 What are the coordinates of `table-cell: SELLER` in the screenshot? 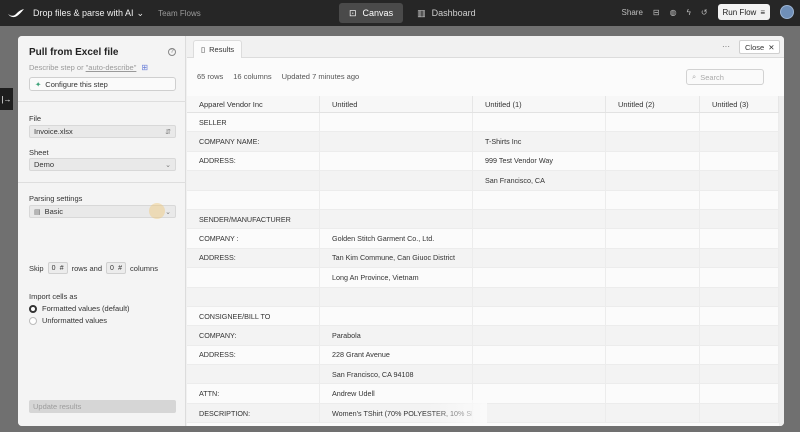 It's located at (253, 122).